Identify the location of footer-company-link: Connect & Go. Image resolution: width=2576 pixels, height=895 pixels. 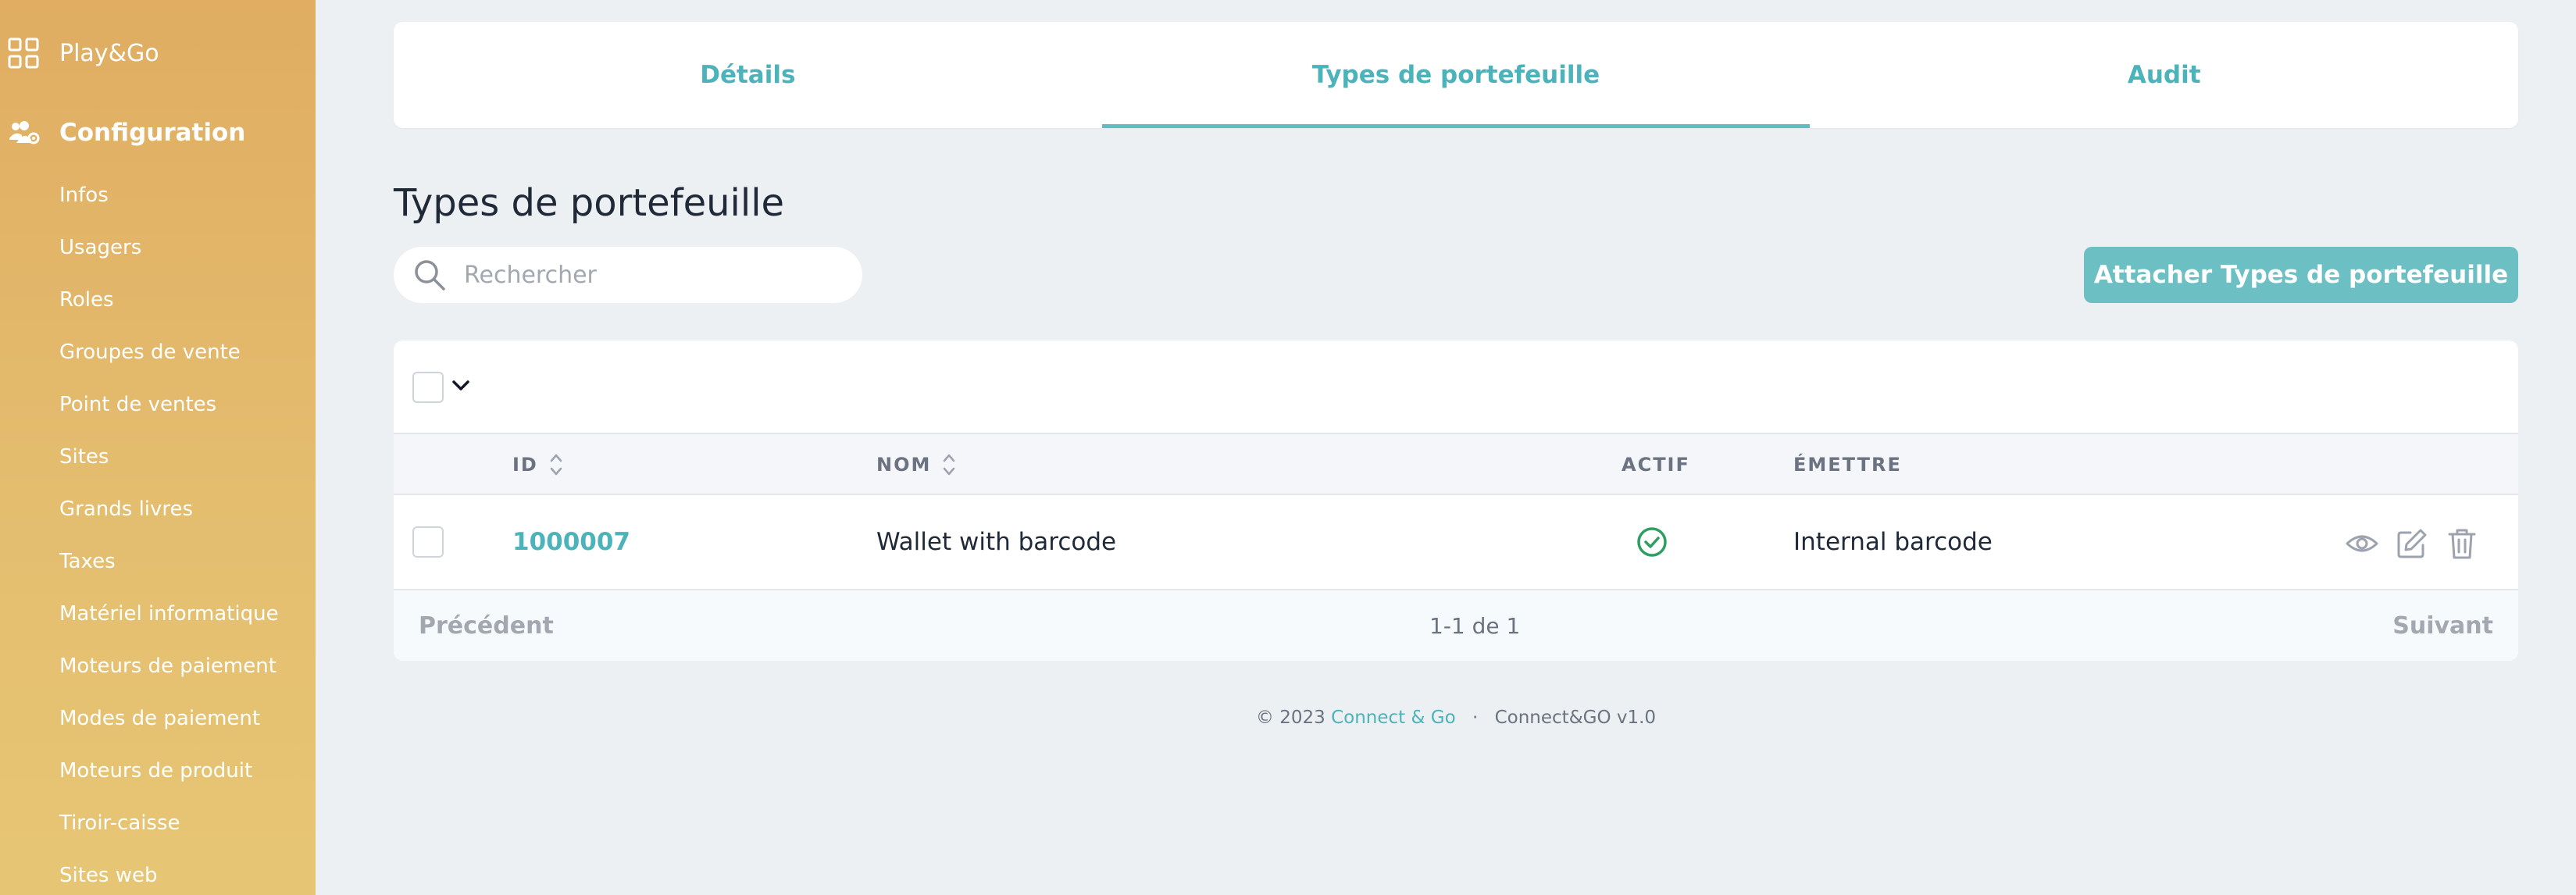
(1393, 718).